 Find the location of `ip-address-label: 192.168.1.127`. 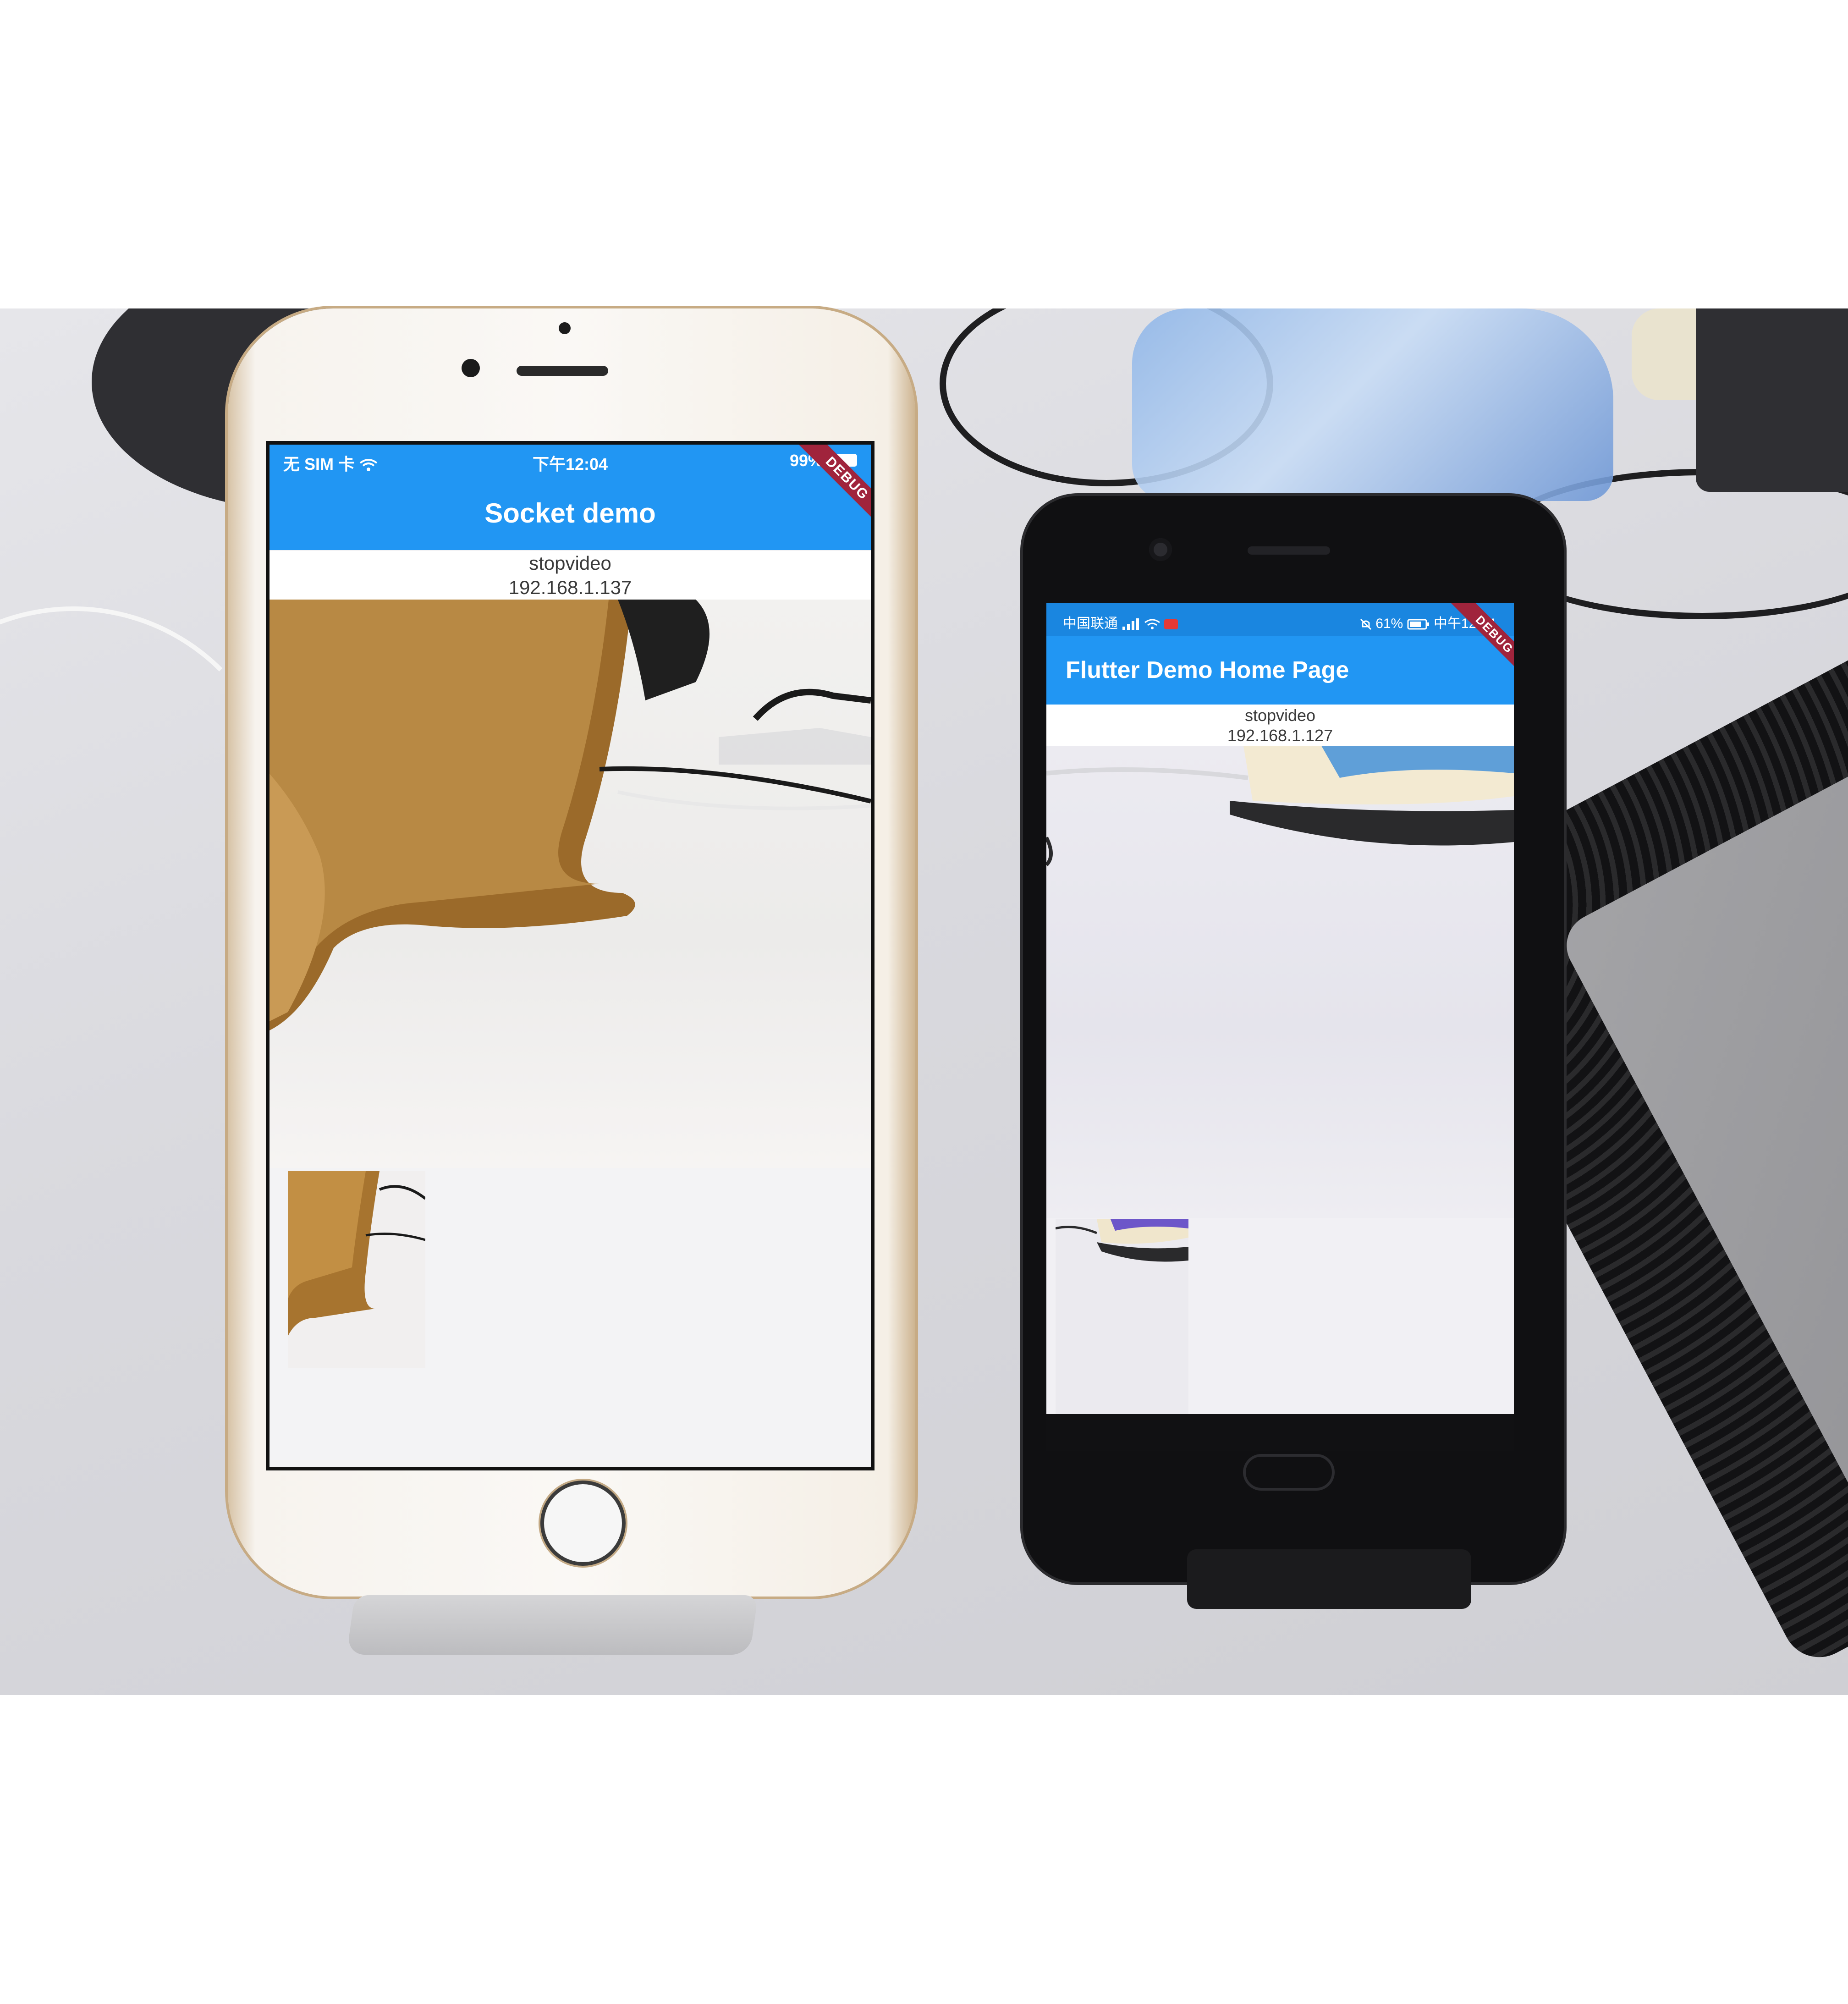

ip-address-label: 192.168.1.127 is located at coordinates (1280, 736).